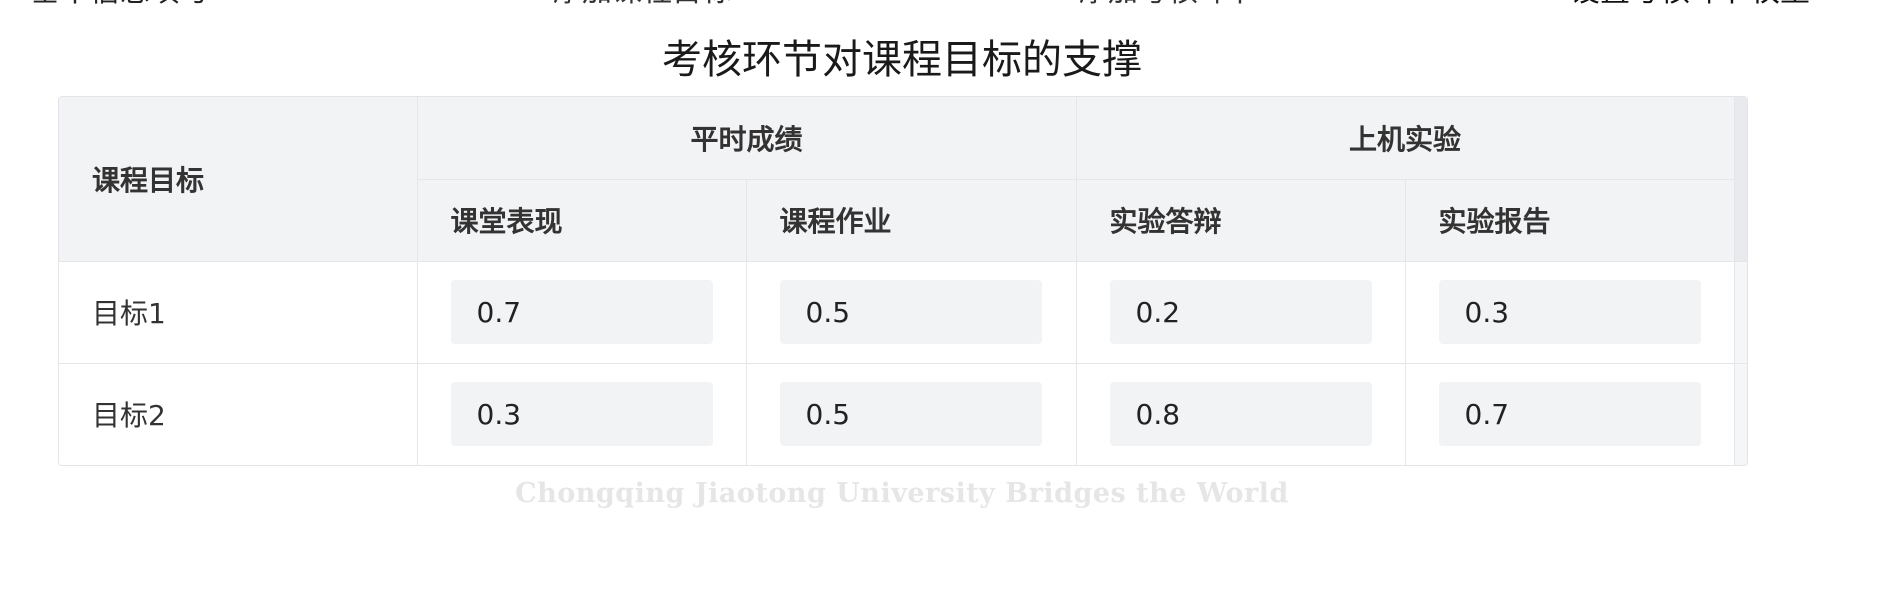 The width and height of the screenshot is (1884, 592). Describe the element at coordinates (902, 60) in the screenshot. I see `page-title: 考核环节对课程目标的支撑` at that location.